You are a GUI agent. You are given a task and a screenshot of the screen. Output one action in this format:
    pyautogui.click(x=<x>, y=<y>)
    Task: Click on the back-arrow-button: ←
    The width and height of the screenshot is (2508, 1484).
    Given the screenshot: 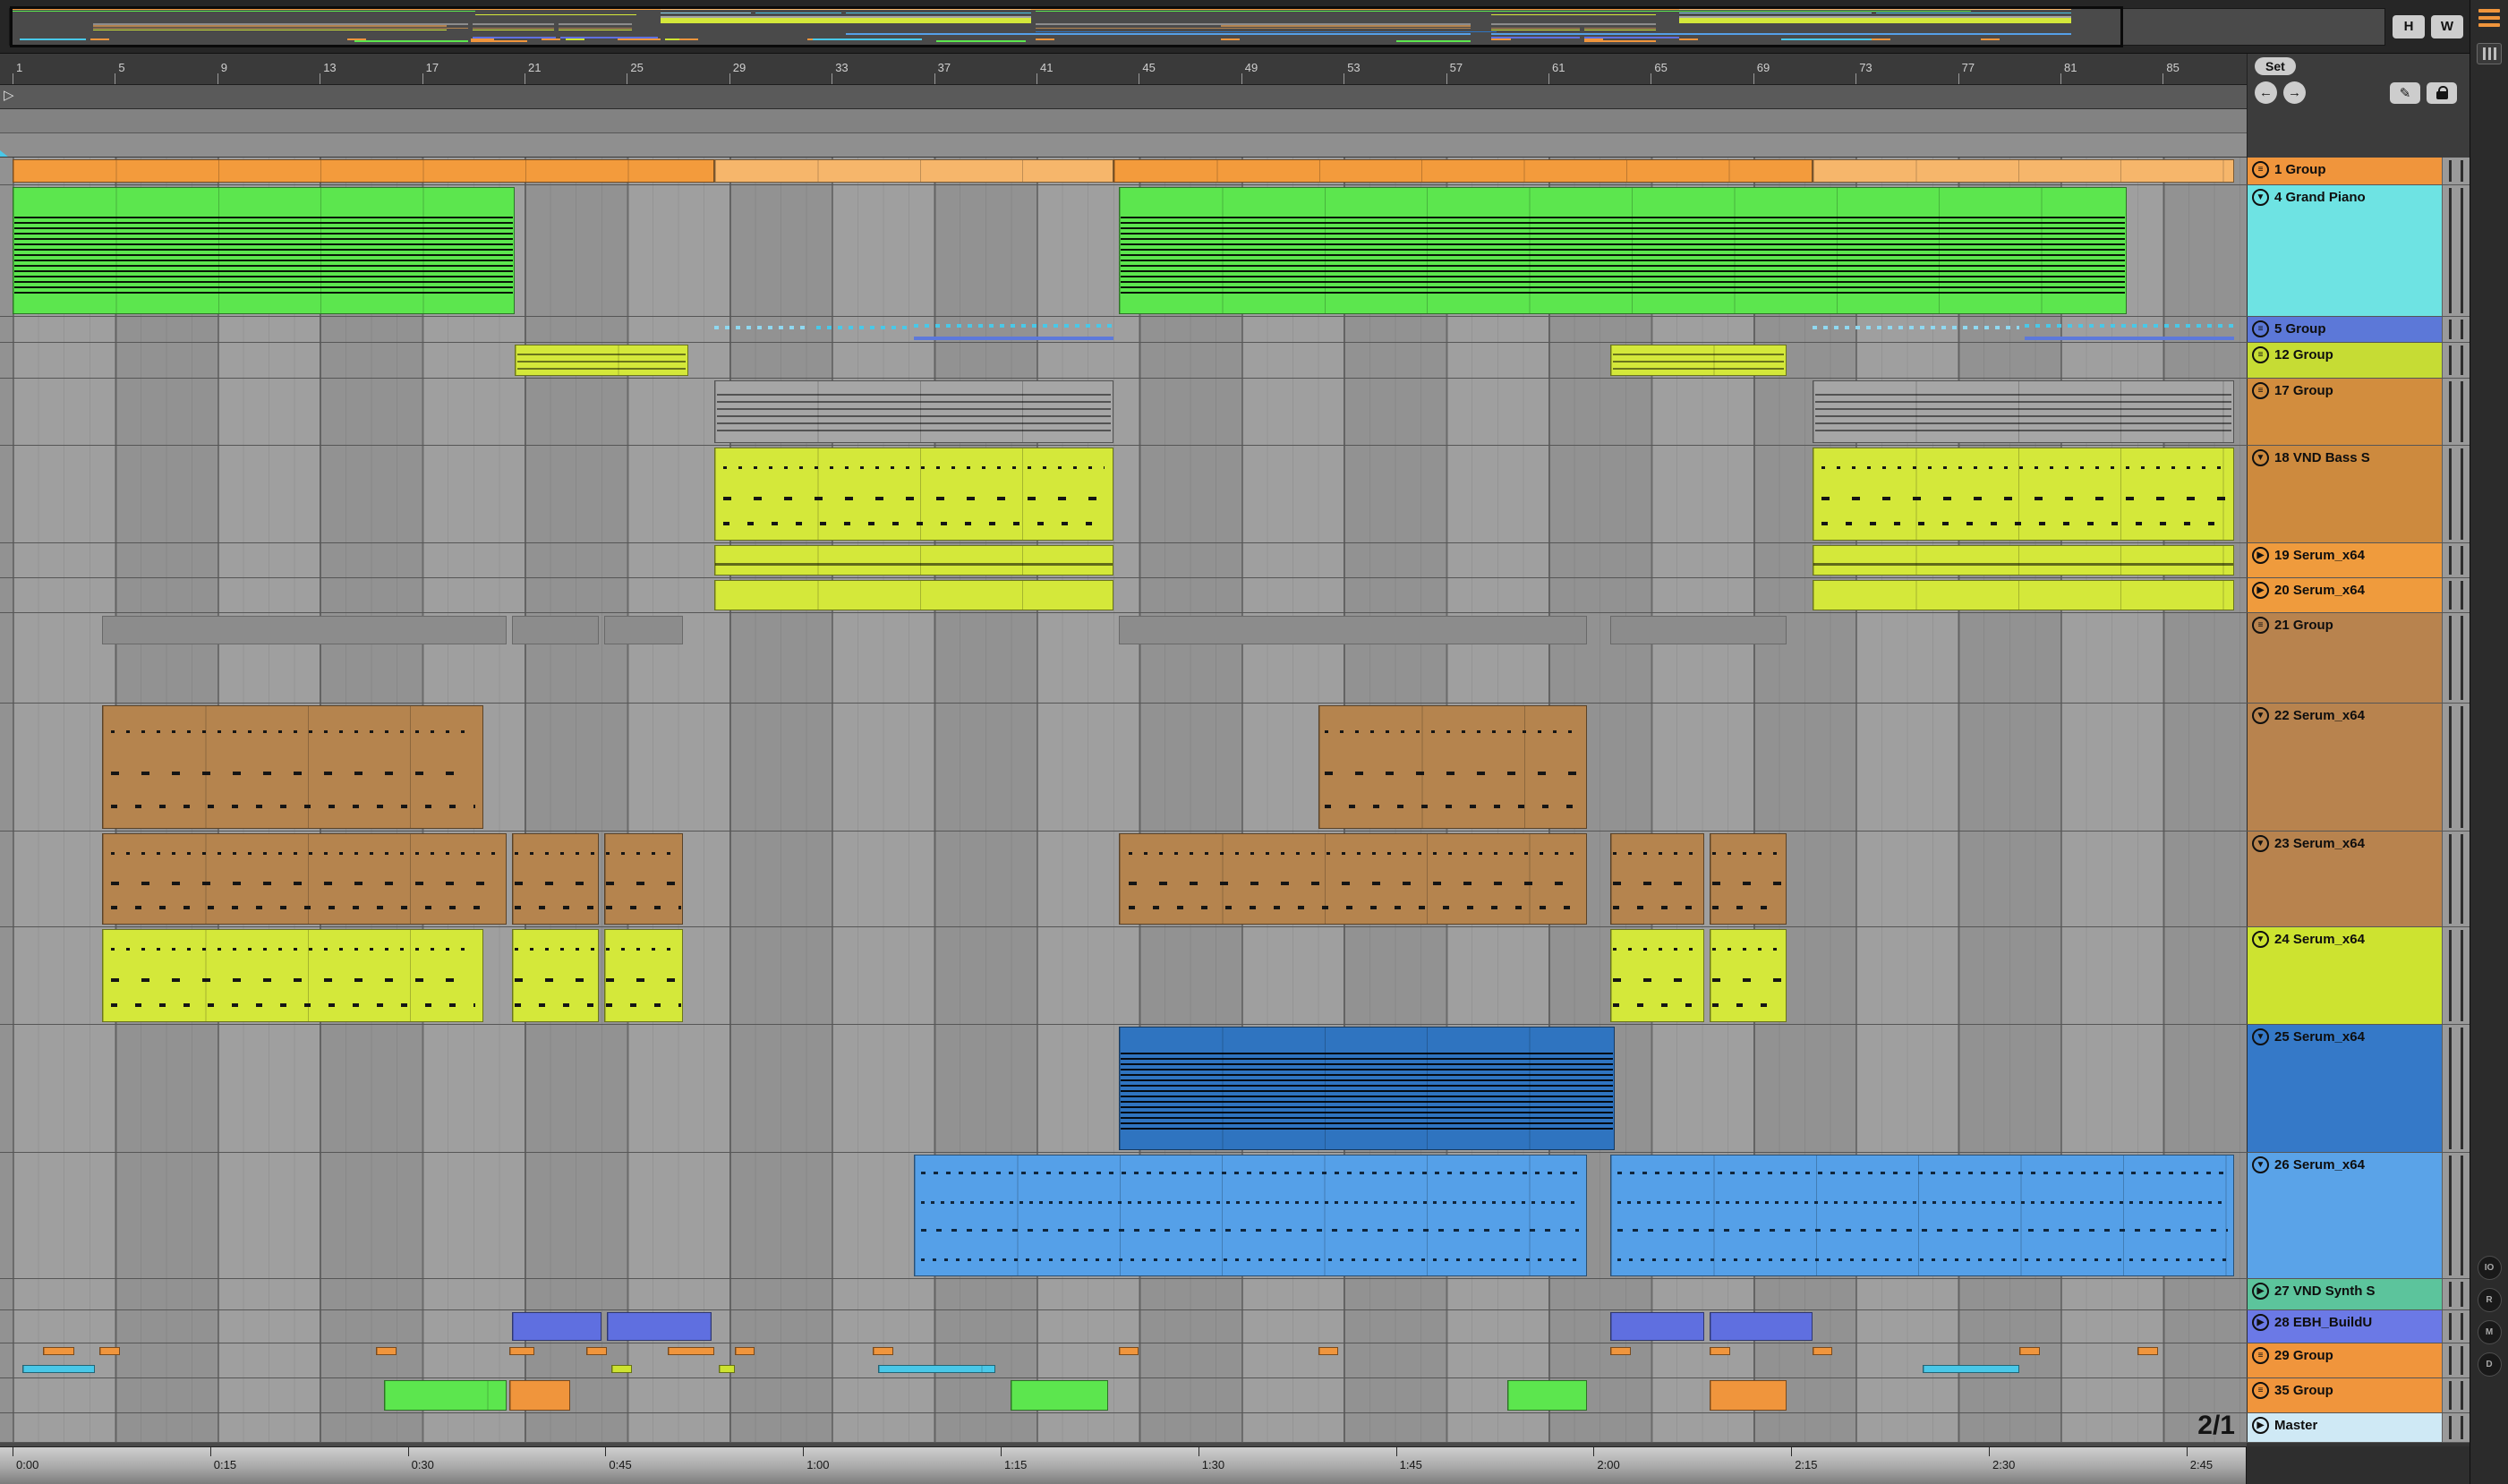 What is the action you would take?
    pyautogui.click(x=2266, y=92)
    